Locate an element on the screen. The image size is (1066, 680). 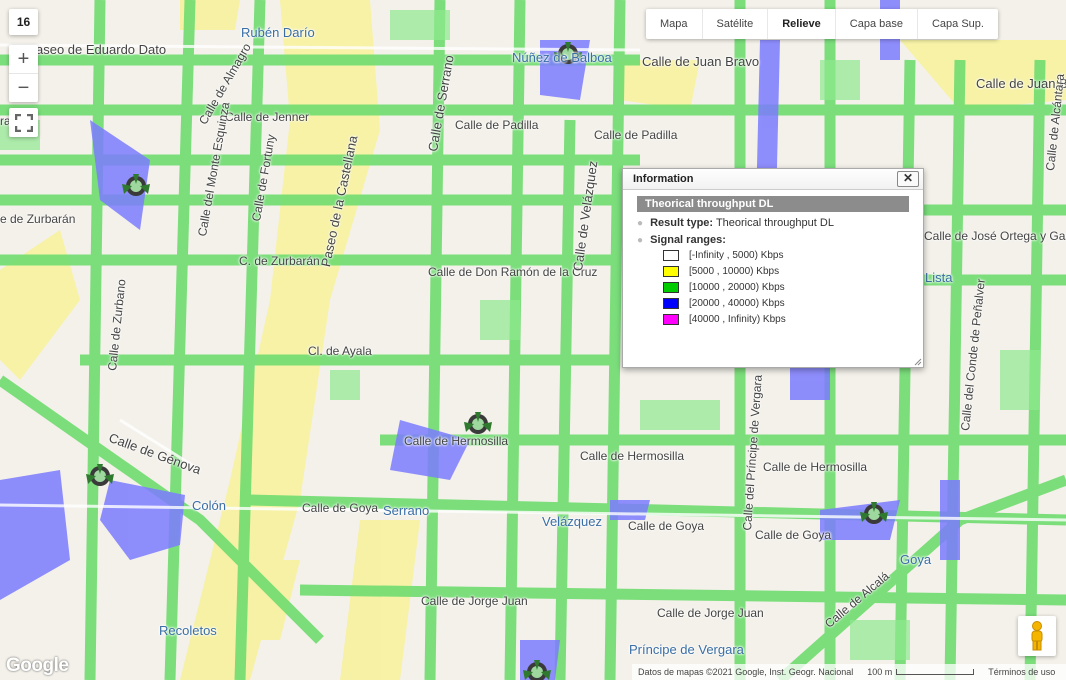
result-type-value: Theorical throughput DL is located at coordinates (774, 223).